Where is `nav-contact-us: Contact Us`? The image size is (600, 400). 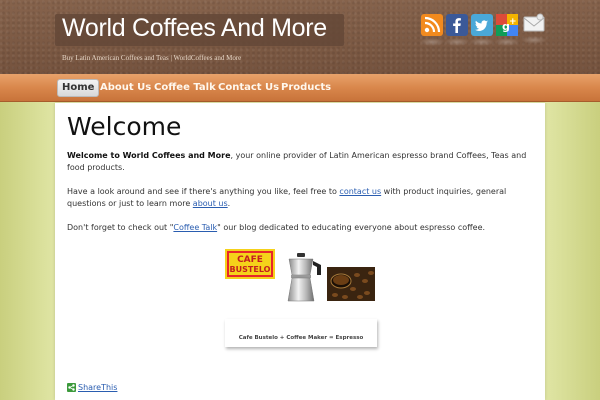
nav-contact-us: Contact Us is located at coordinates (248, 88).